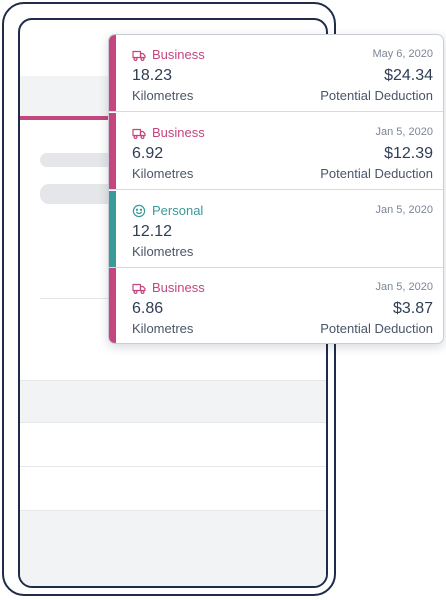 This screenshot has height=600, width=446. What do you see at coordinates (178, 210) in the screenshot?
I see `trip-category-label: Personal` at bounding box center [178, 210].